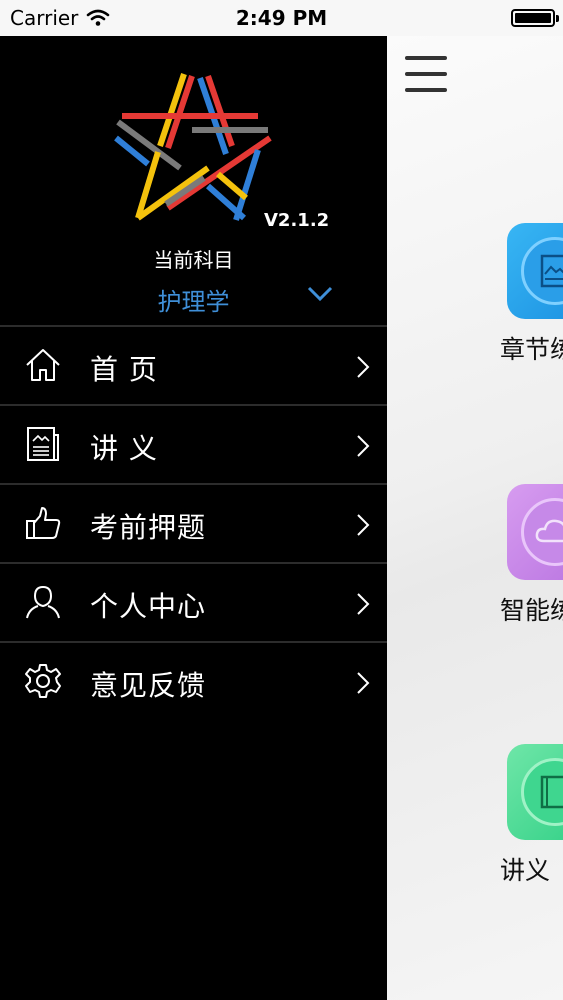  Describe the element at coordinates (297, 220) in the screenshot. I see `app-version: V2.1.2` at that location.